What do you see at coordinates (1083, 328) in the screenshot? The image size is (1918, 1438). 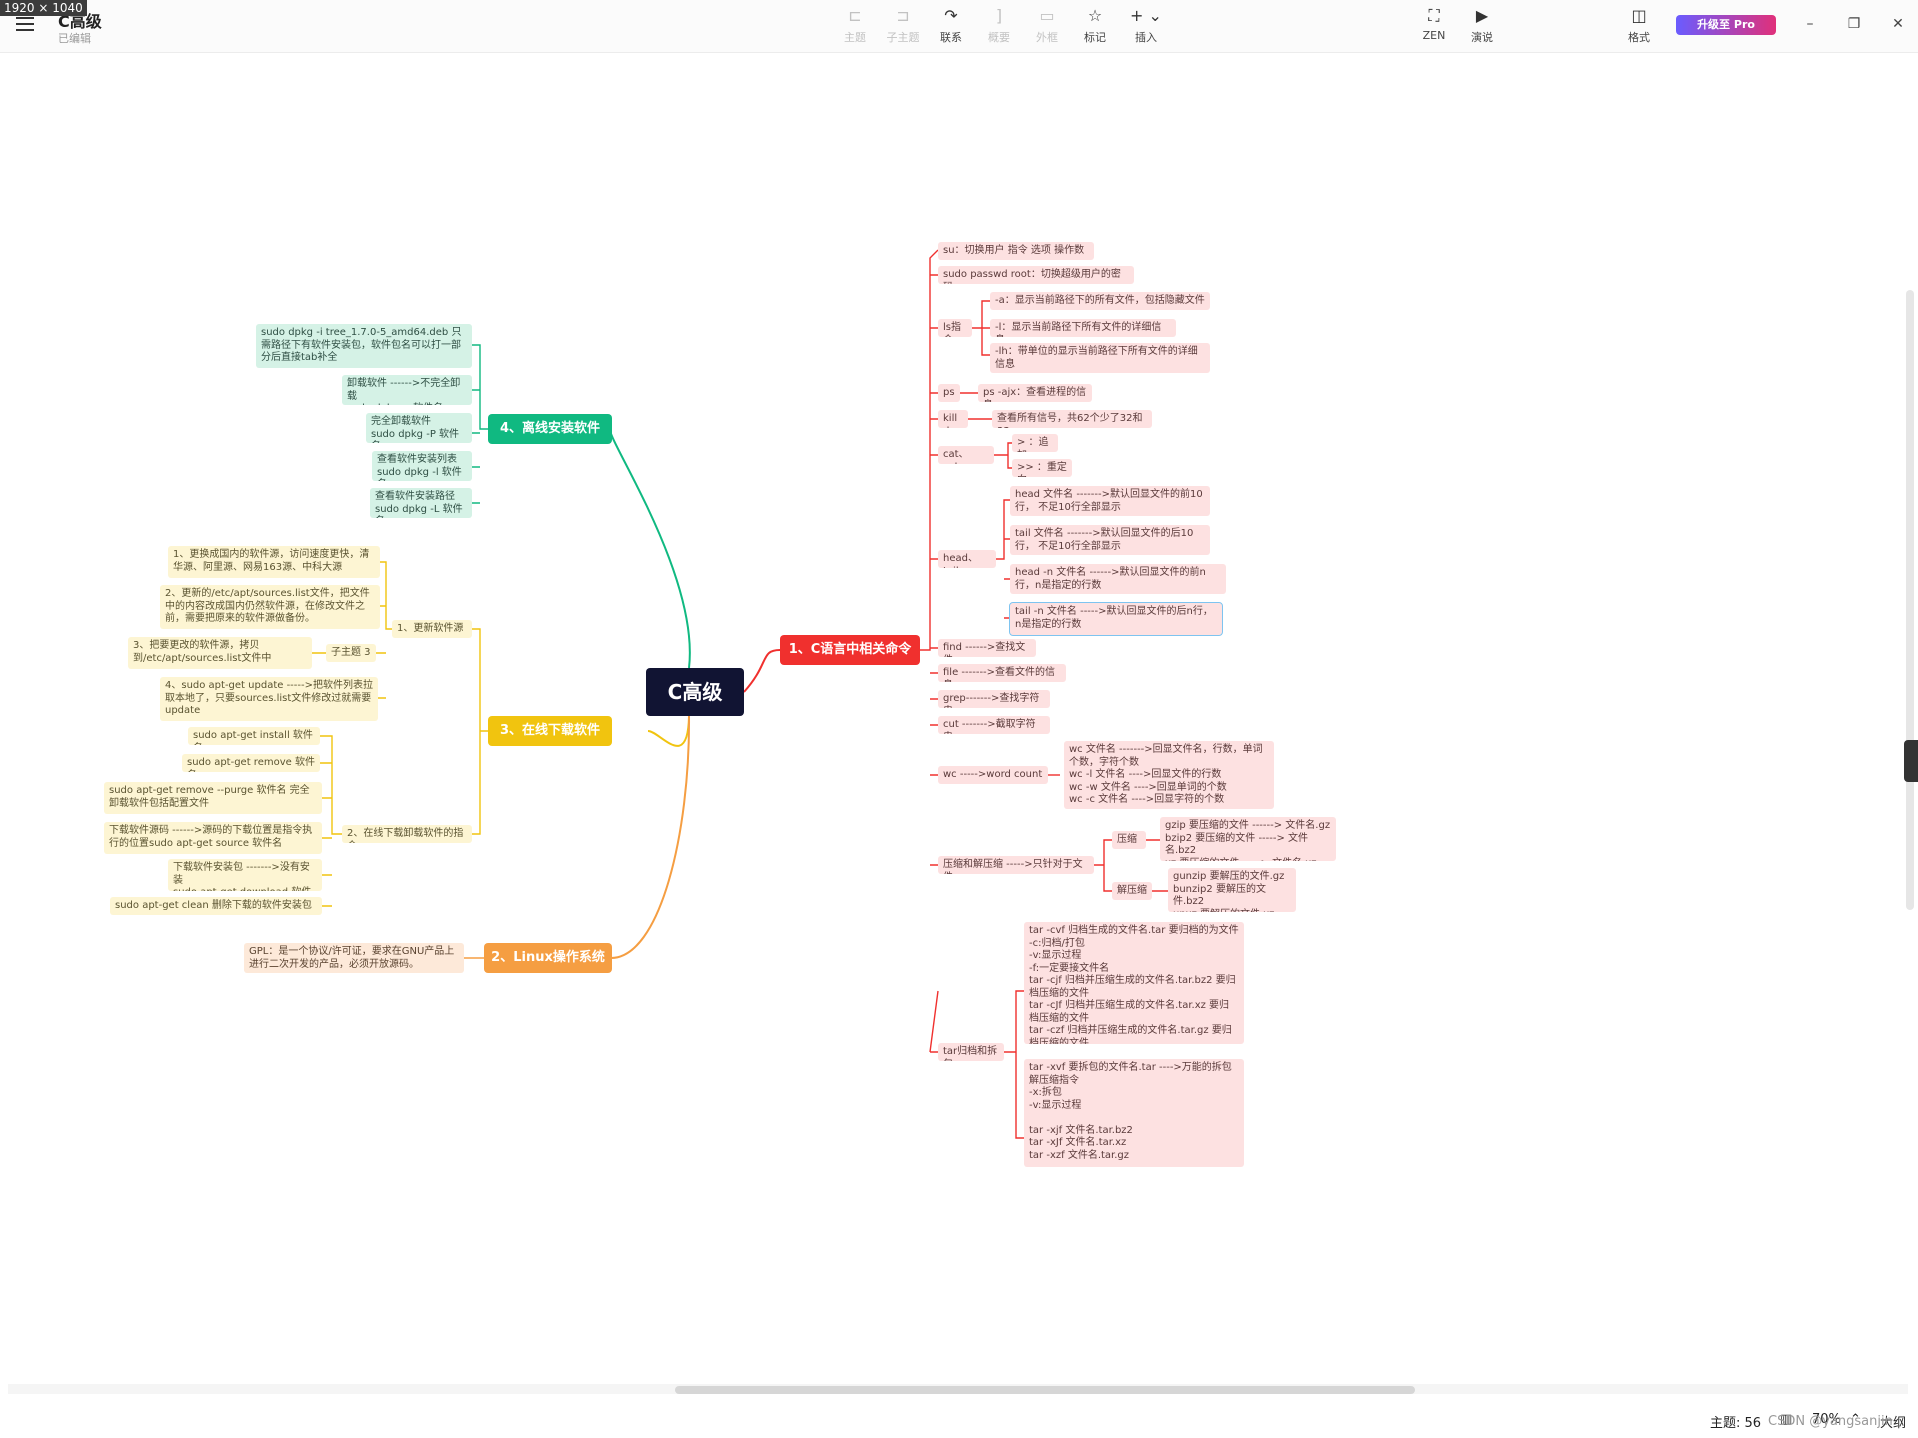 I see `leaf-ls-l: -l：显示当前路径下所有文件的详细信息` at bounding box center [1083, 328].